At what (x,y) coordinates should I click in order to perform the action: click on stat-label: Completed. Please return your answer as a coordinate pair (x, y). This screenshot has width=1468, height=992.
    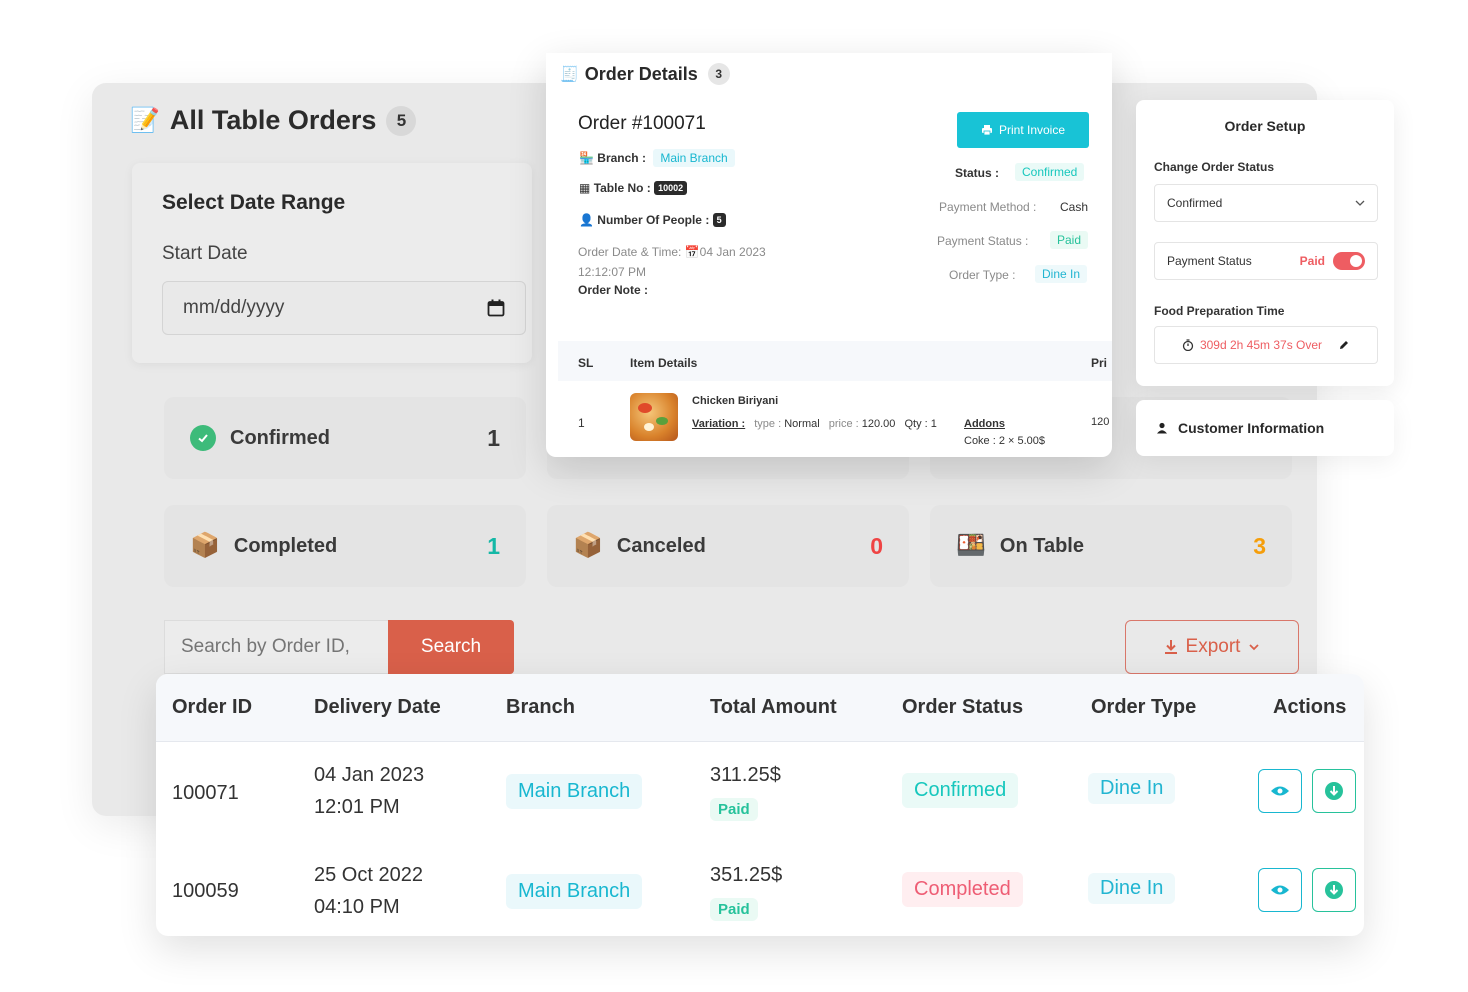
    Looking at the image, I should click on (285, 545).